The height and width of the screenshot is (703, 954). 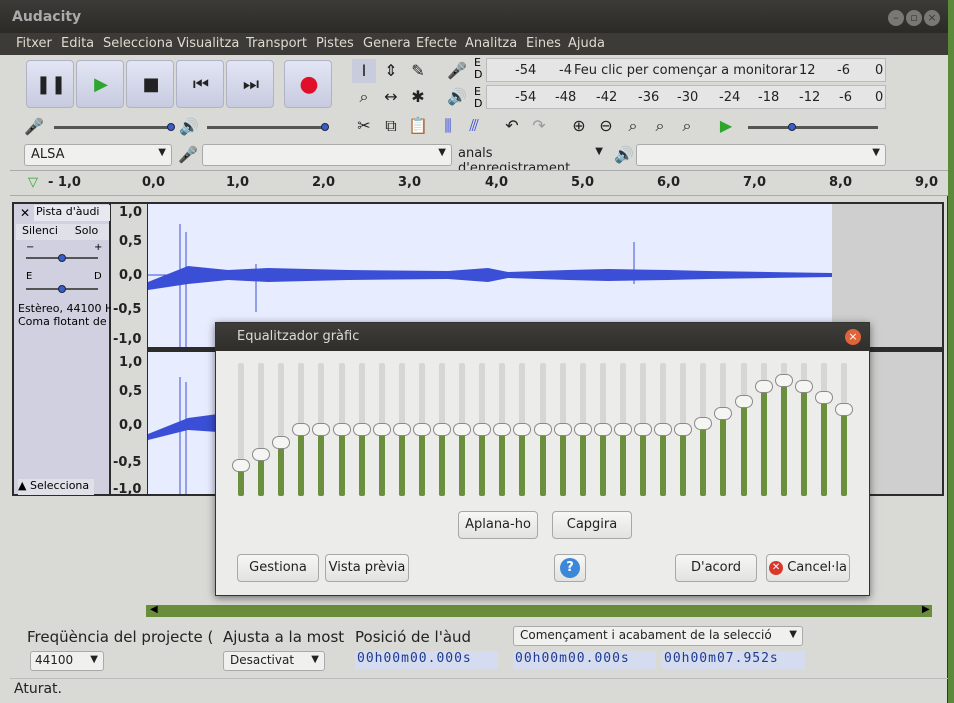 What do you see at coordinates (77, 43) in the screenshot?
I see `menu-edit: Edita` at bounding box center [77, 43].